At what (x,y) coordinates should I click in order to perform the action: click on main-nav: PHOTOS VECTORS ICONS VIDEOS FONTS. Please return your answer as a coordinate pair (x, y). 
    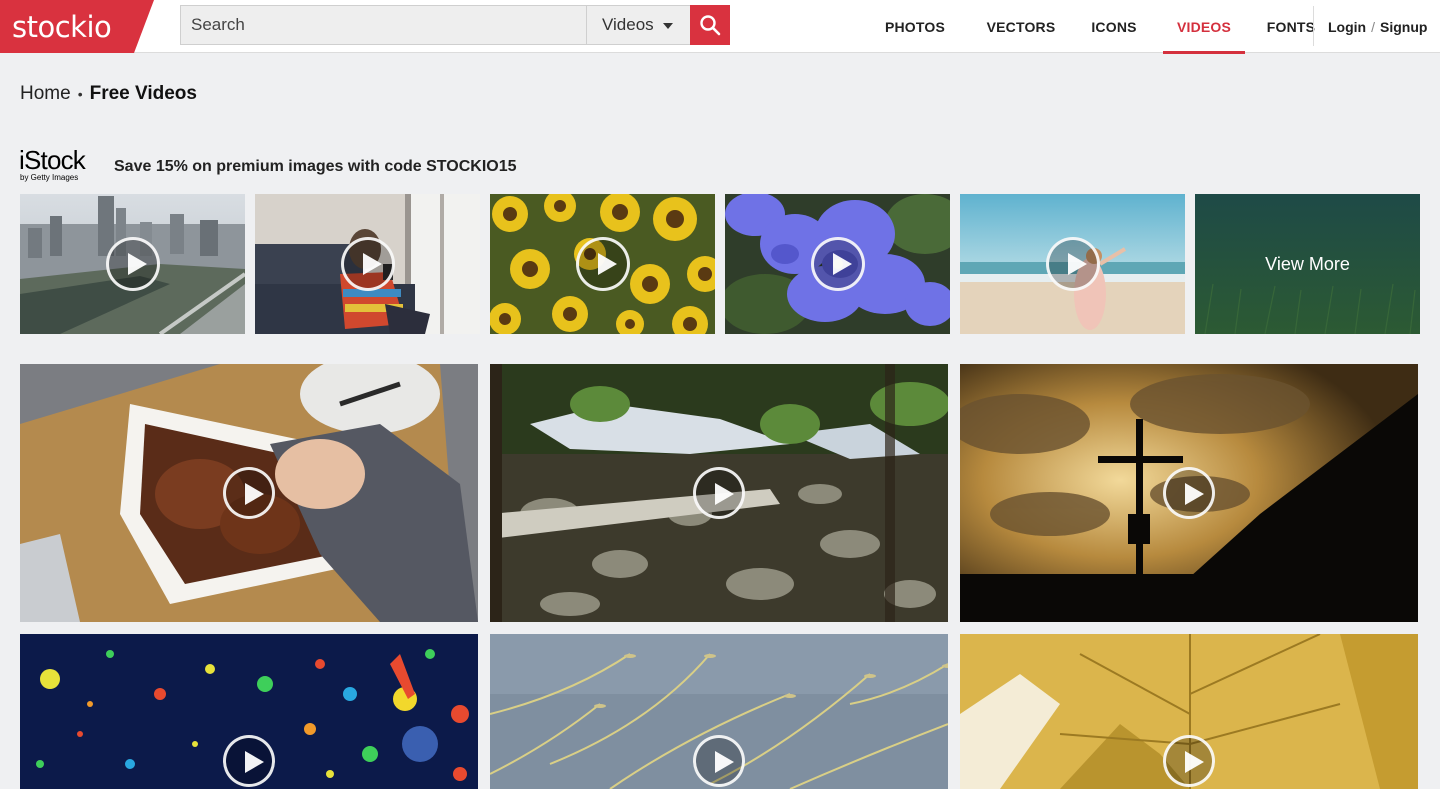
    Looking at the image, I should click on (1099, 27).